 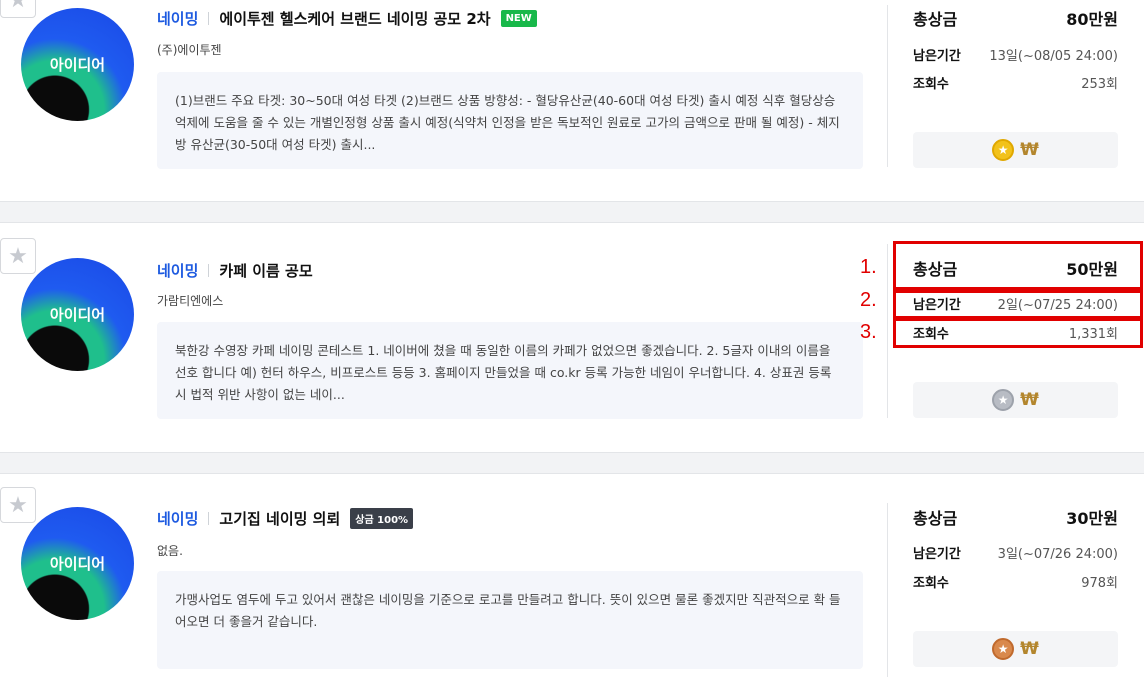 I want to click on period-value: 3일(~07/26 24:00), so click(x=1057, y=554).